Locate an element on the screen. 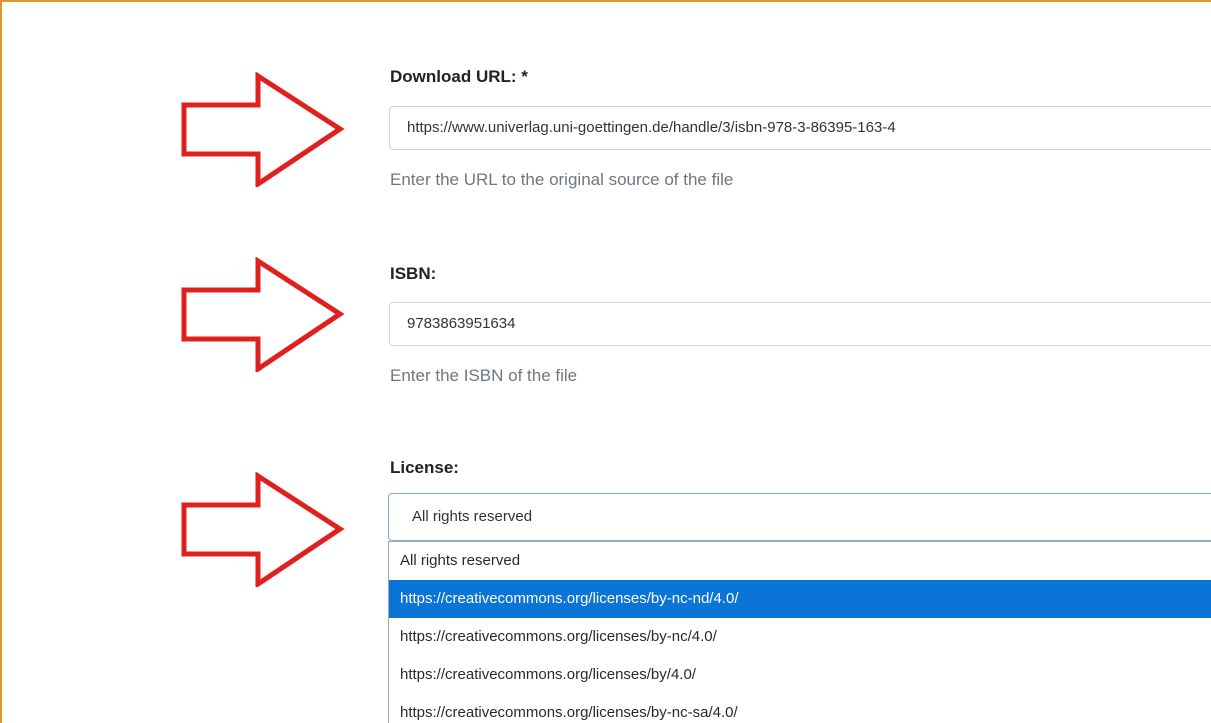 The image size is (1211, 723). download-url-label: Download URL: * is located at coordinates (459, 76).